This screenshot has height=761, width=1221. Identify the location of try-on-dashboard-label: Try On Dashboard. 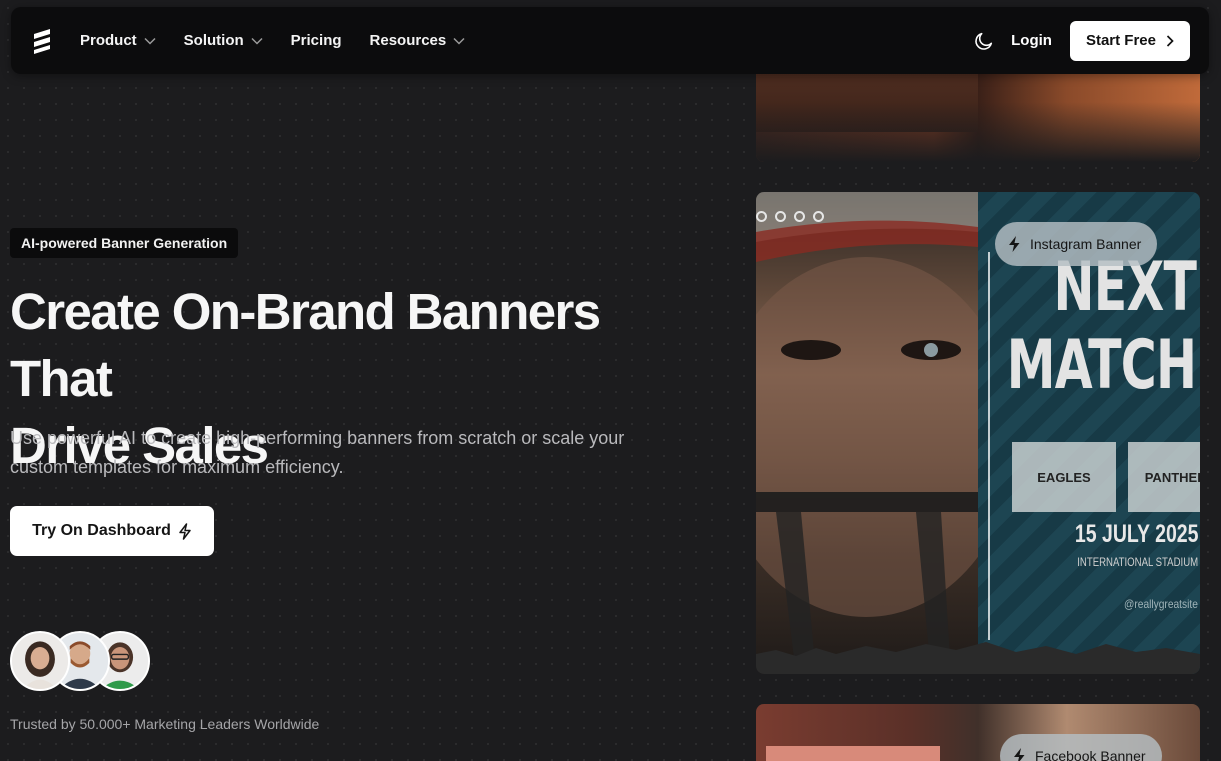
(101, 530).